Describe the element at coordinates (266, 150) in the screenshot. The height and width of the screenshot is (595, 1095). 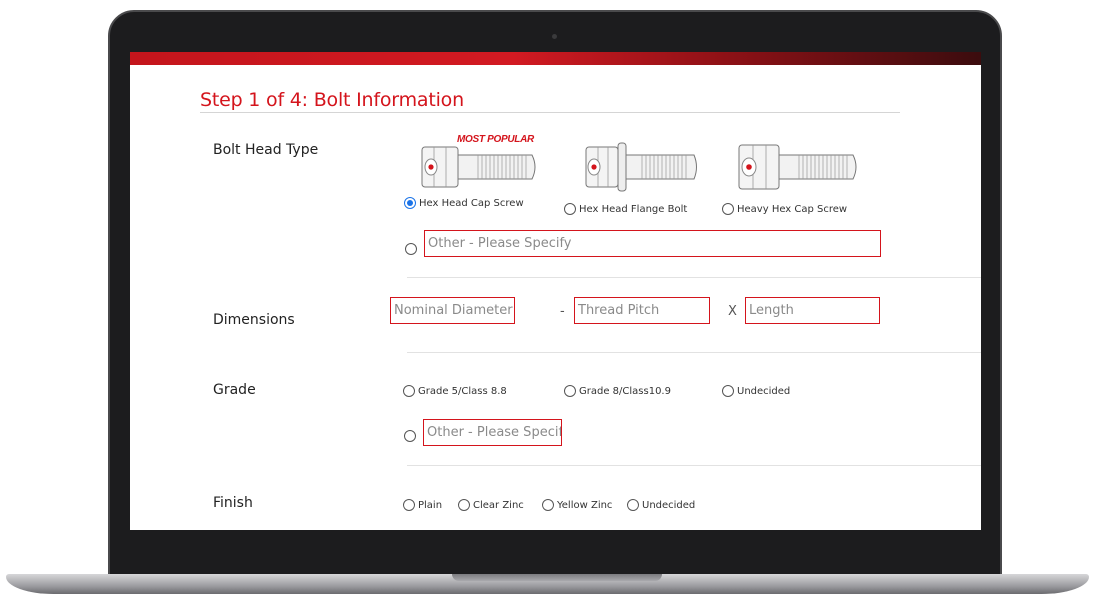
I see `bolt-head-type-label: Bolt Head Type` at that location.